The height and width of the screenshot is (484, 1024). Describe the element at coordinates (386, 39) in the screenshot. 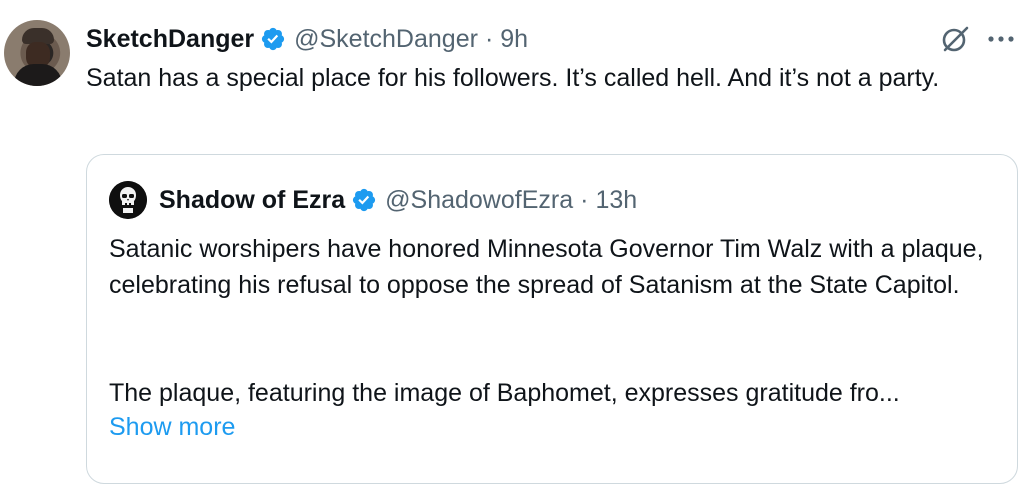

I see `author-handle: @SketchDanger` at that location.